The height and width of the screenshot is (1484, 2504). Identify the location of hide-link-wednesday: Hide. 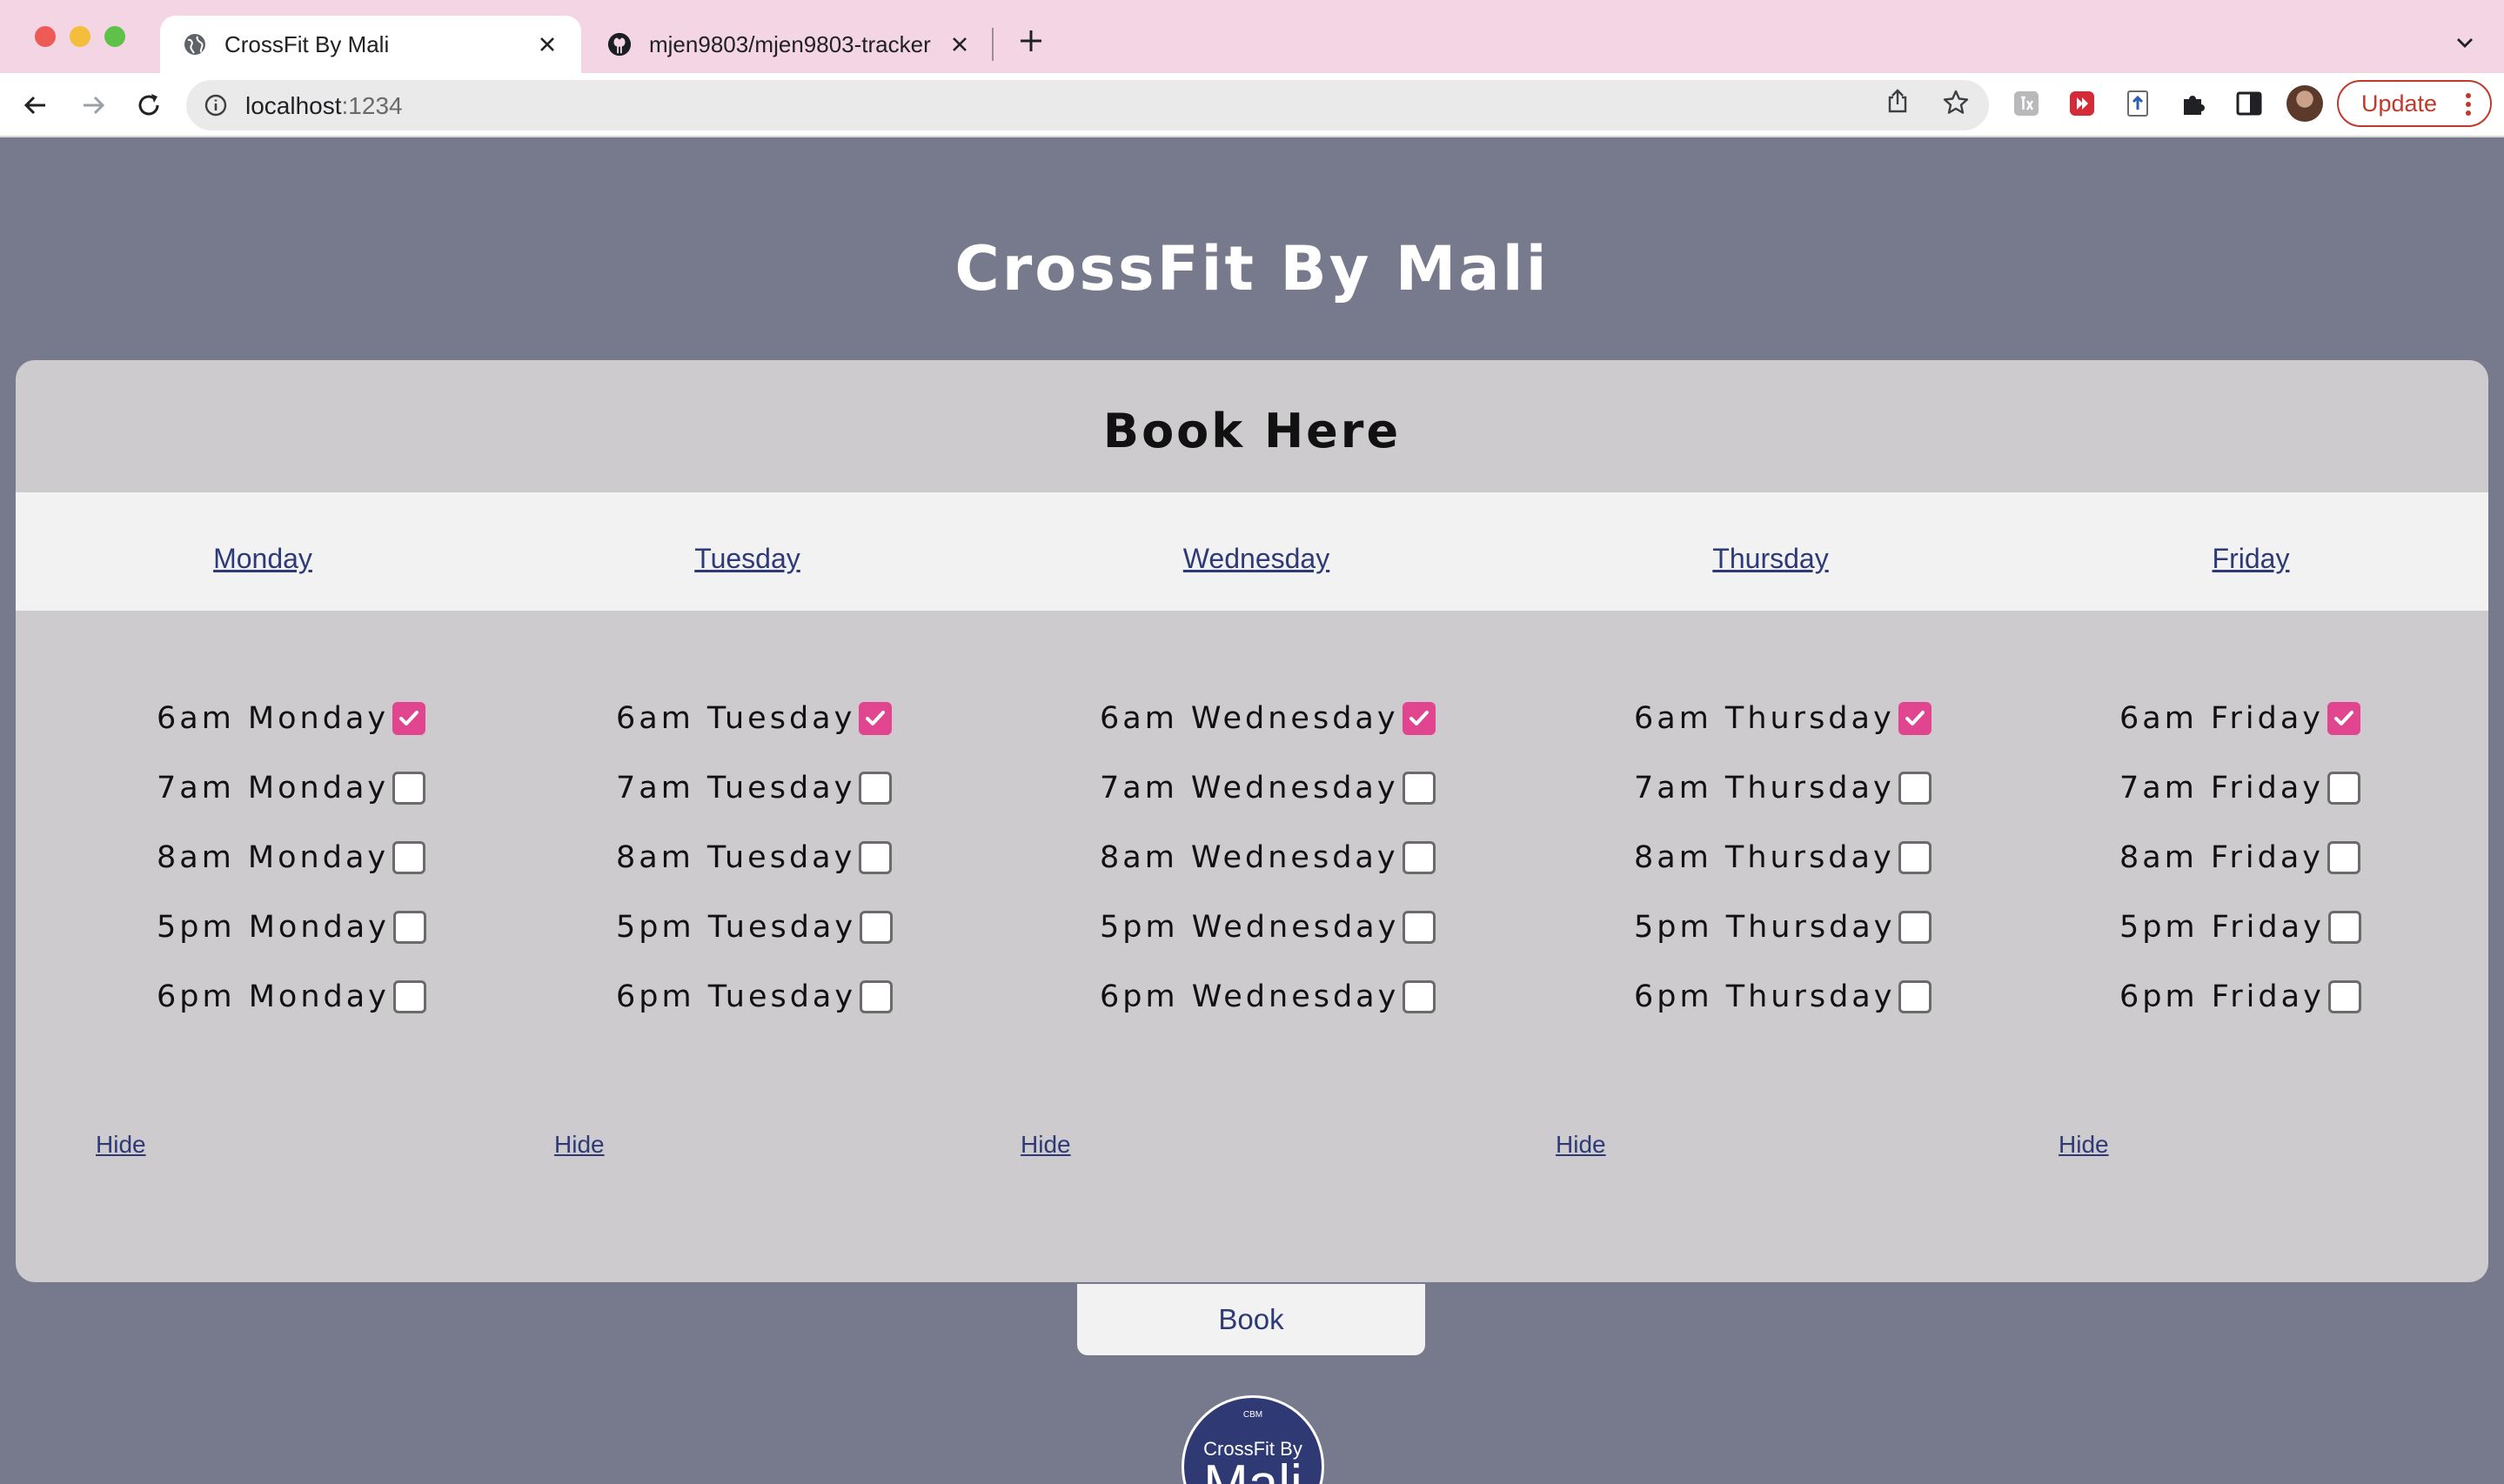
(1046, 1145).